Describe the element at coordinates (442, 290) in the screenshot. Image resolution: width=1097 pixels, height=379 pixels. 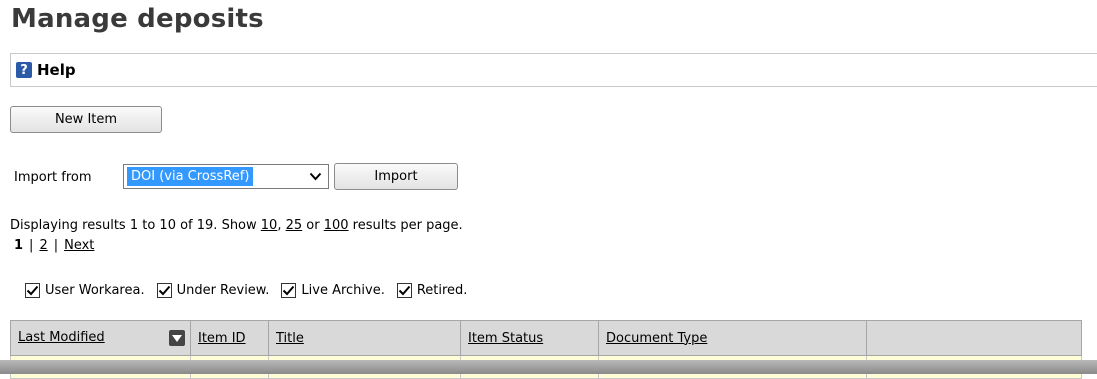
I see `filter-label: Retired.` at that location.